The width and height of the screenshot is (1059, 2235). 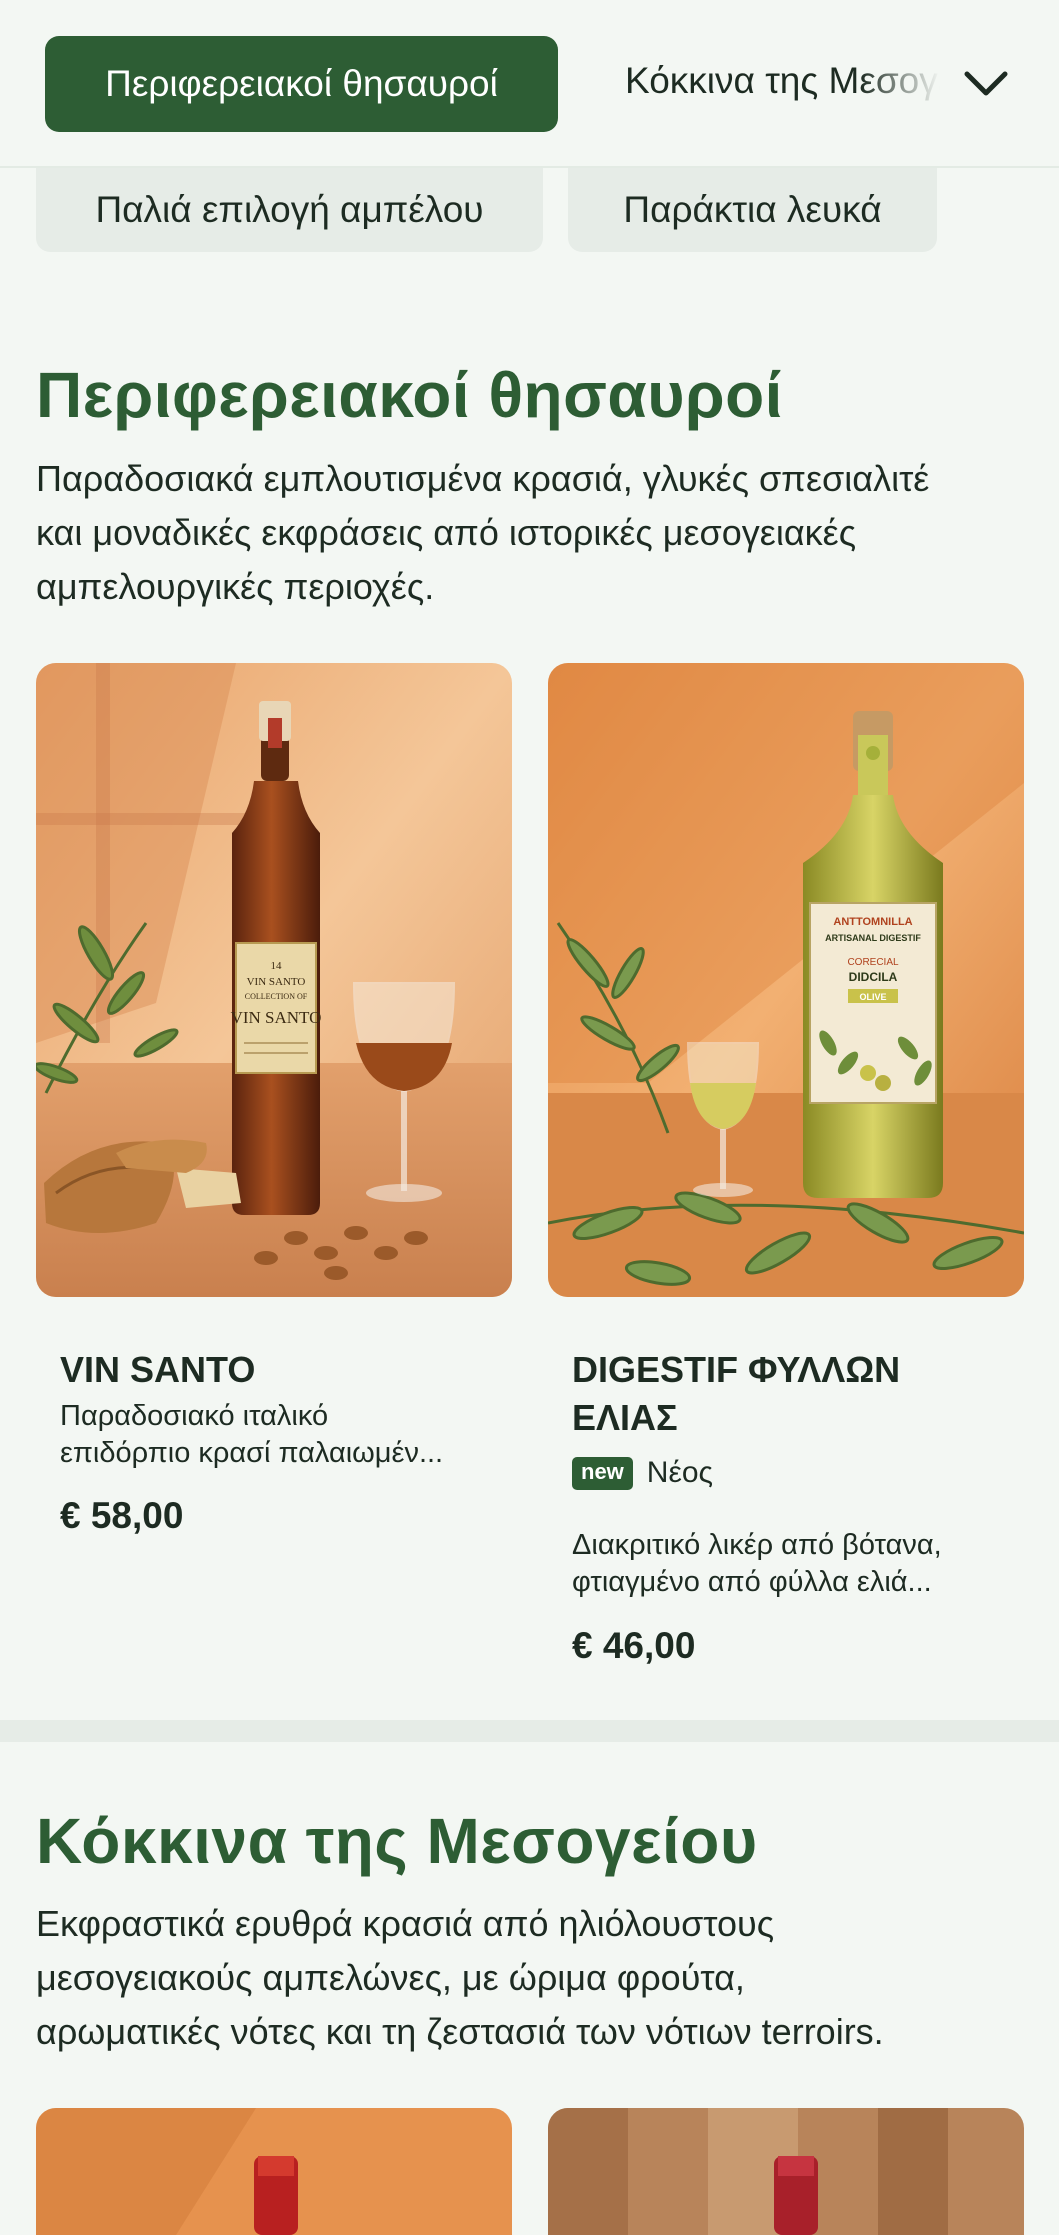 What do you see at coordinates (872, 922) in the screenshot?
I see `svg-text: ANTTOMNILLA` at bounding box center [872, 922].